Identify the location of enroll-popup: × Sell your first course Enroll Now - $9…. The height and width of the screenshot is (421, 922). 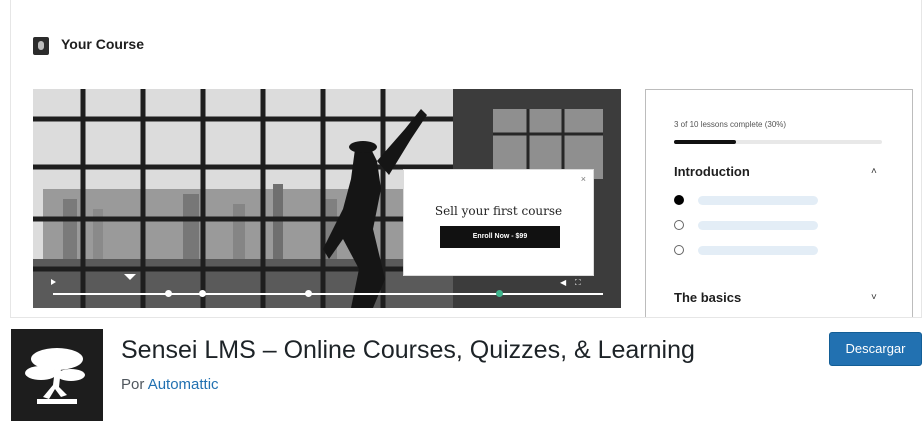
(498, 222).